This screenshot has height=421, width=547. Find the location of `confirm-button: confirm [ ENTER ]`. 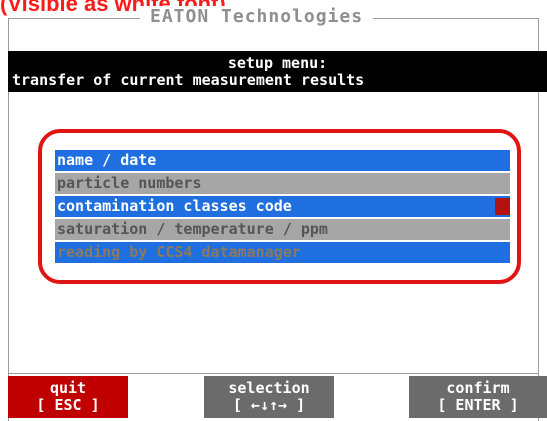

confirm-button: confirm [ ENTER ] is located at coordinates (478, 397).